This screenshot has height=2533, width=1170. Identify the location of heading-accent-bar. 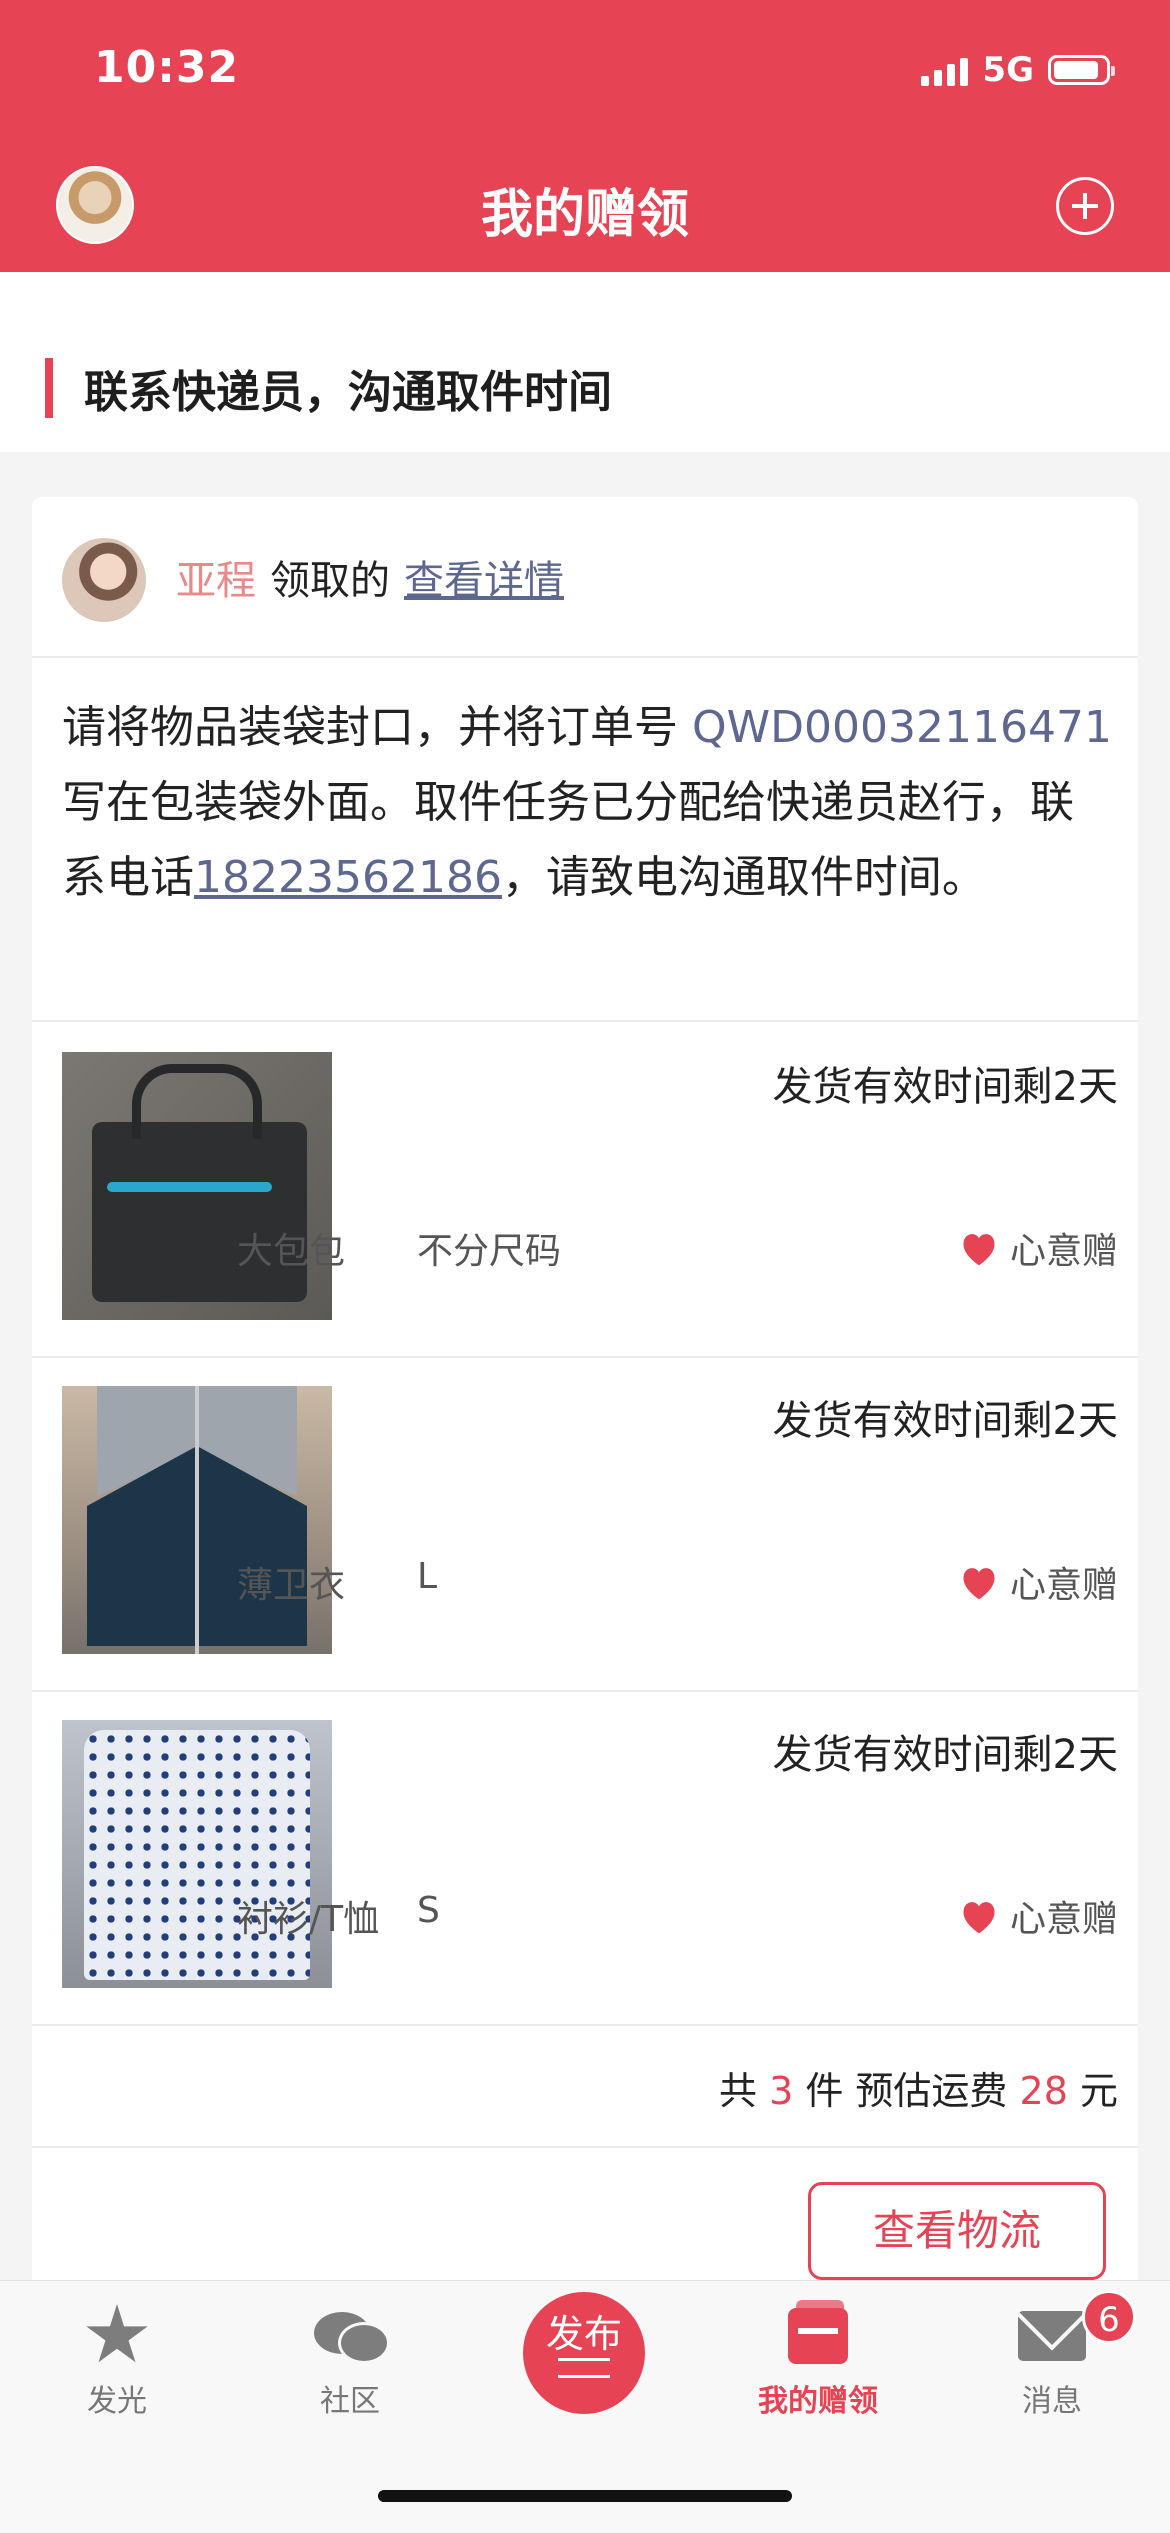
(49, 388).